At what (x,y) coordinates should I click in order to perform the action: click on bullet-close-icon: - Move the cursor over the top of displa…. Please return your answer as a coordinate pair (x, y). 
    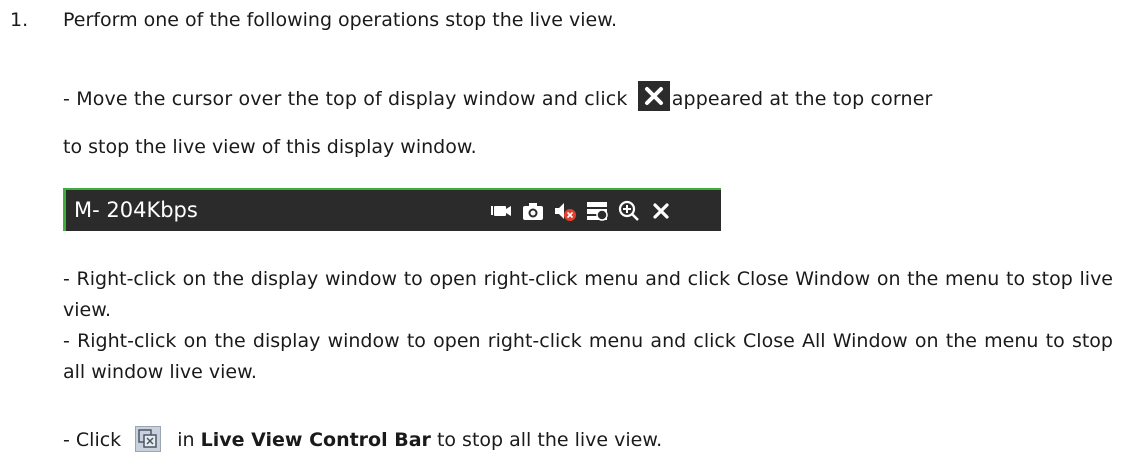
    Looking at the image, I should click on (498, 96).